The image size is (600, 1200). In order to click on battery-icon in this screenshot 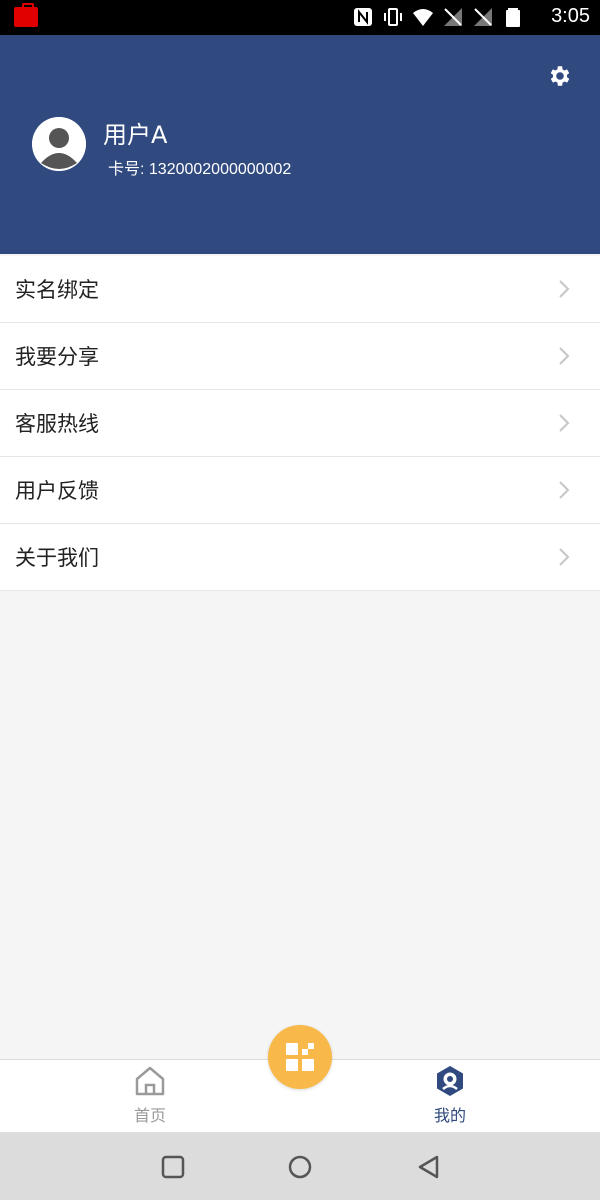, I will do `click(513, 17)`.